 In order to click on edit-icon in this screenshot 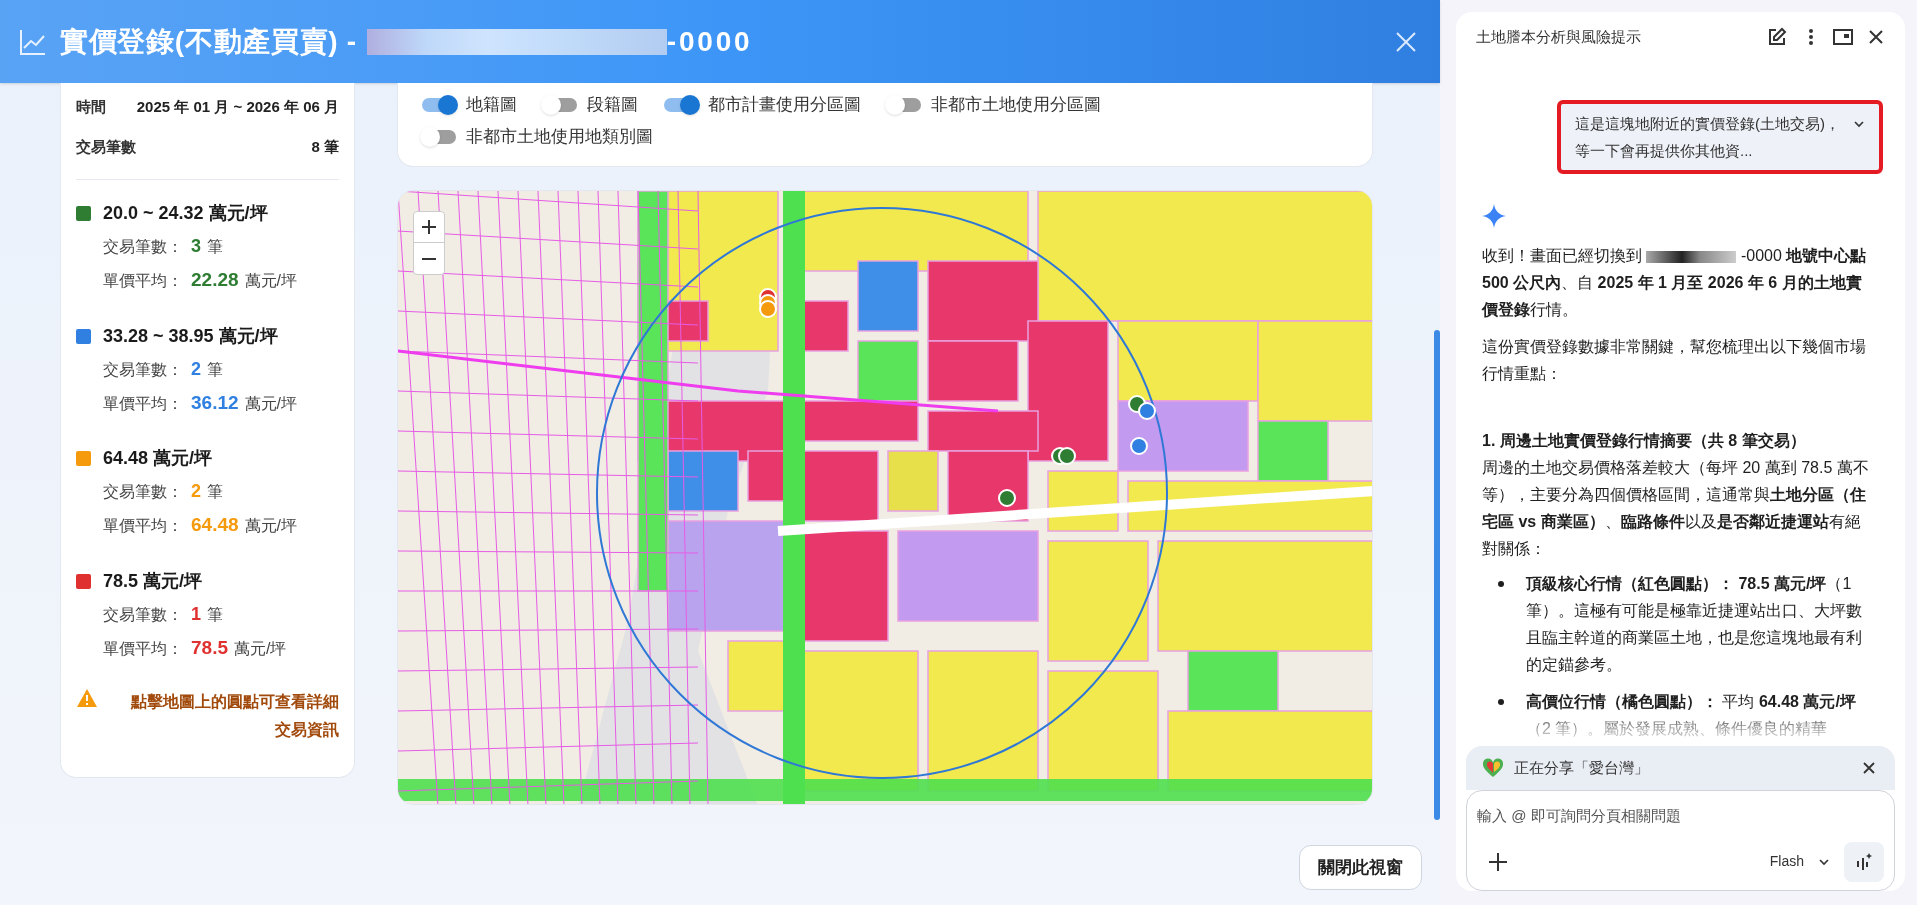, I will do `click(1777, 37)`.